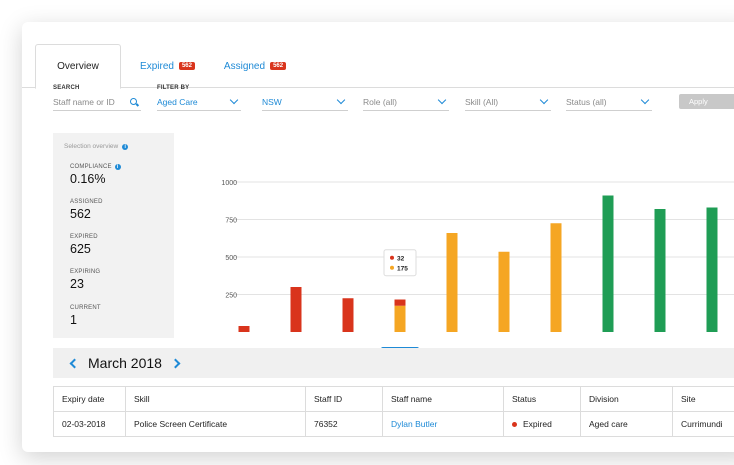  I want to click on y-tick-label: 1000, so click(229, 183).